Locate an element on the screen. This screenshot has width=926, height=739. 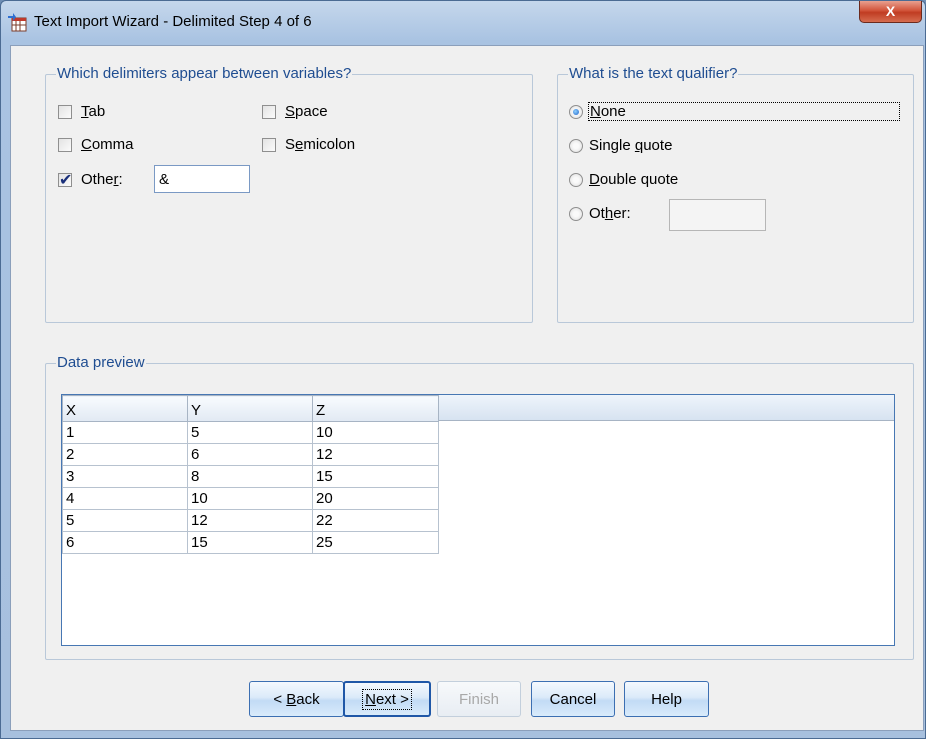
cancel-button: Cancel is located at coordinates (573, 699).